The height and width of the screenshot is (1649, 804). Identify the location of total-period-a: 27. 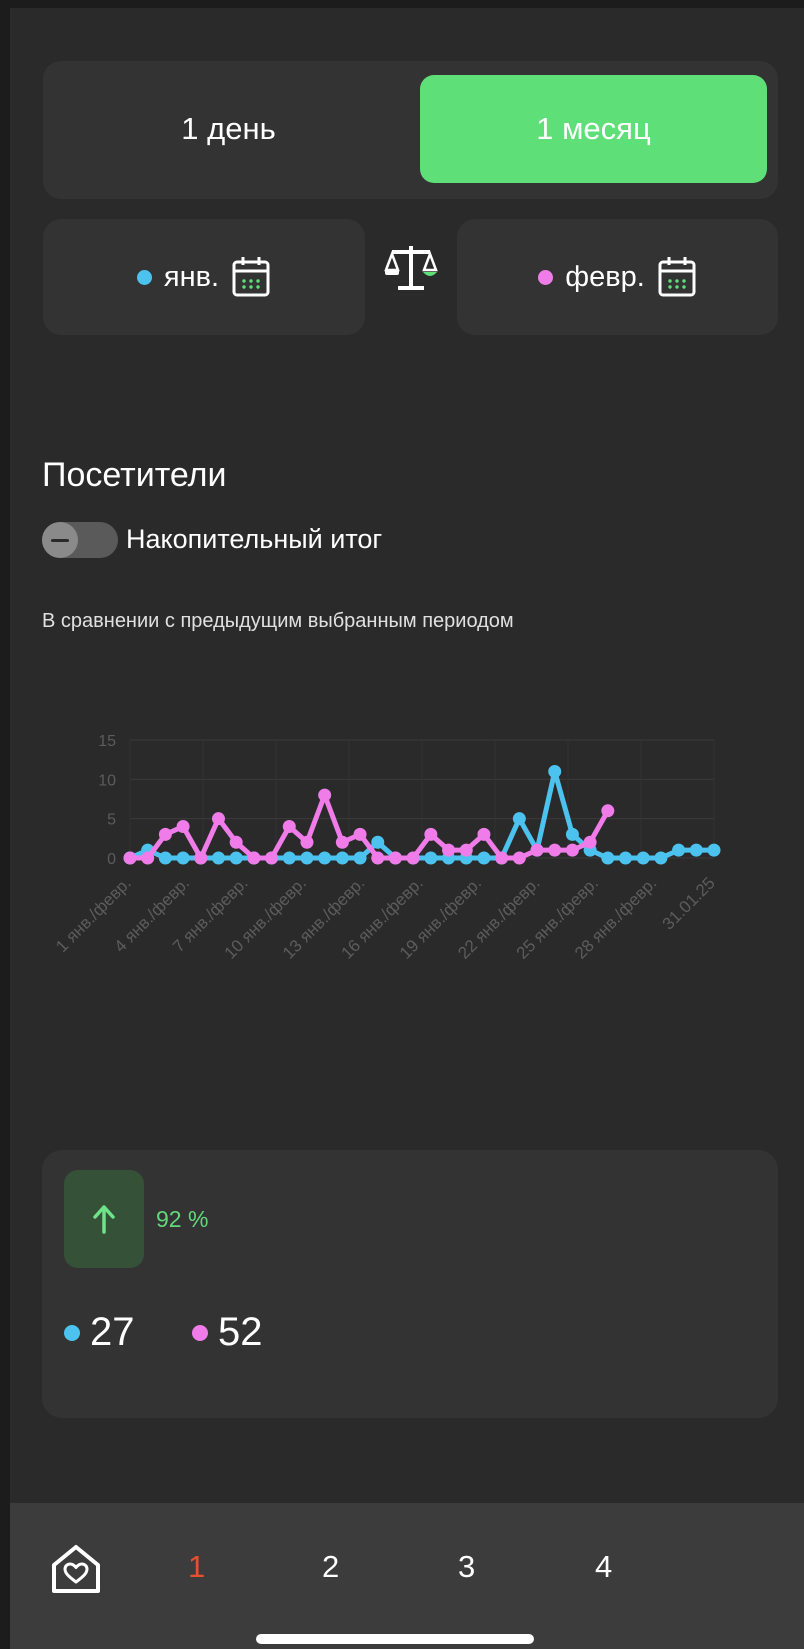
(99, 1332).